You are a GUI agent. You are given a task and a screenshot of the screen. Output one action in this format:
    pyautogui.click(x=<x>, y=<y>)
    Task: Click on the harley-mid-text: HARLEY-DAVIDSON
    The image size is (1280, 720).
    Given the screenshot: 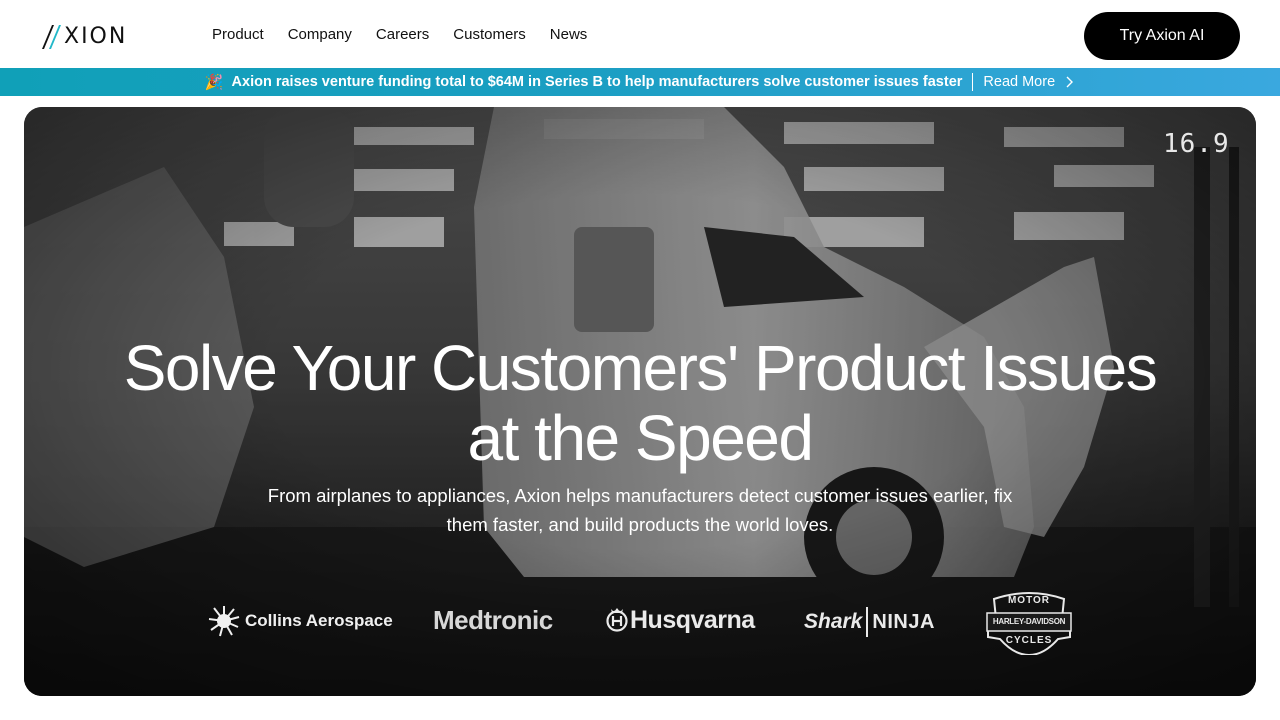 What is the action you would take?
    pyautogui.click(x=1029, y=621)
    